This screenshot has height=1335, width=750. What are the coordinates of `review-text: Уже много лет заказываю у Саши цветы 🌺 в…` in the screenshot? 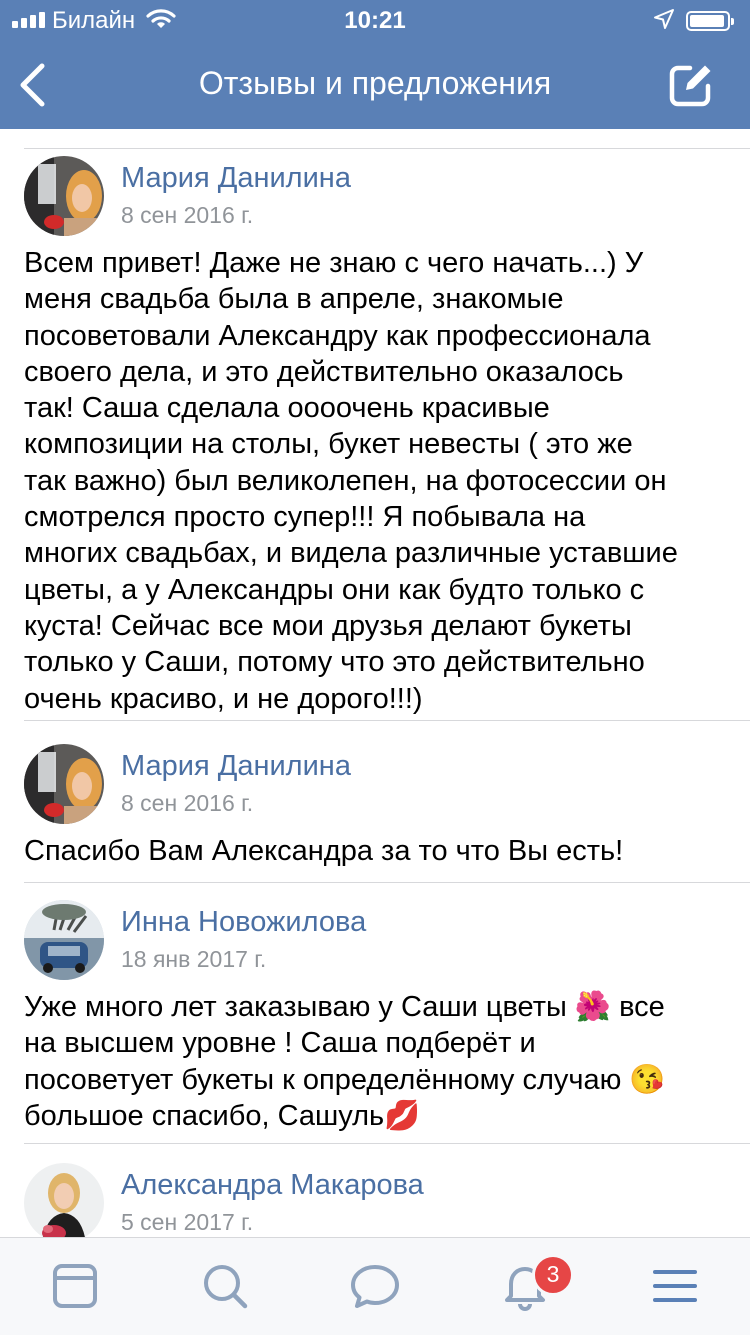 It's located at (374, 1061).